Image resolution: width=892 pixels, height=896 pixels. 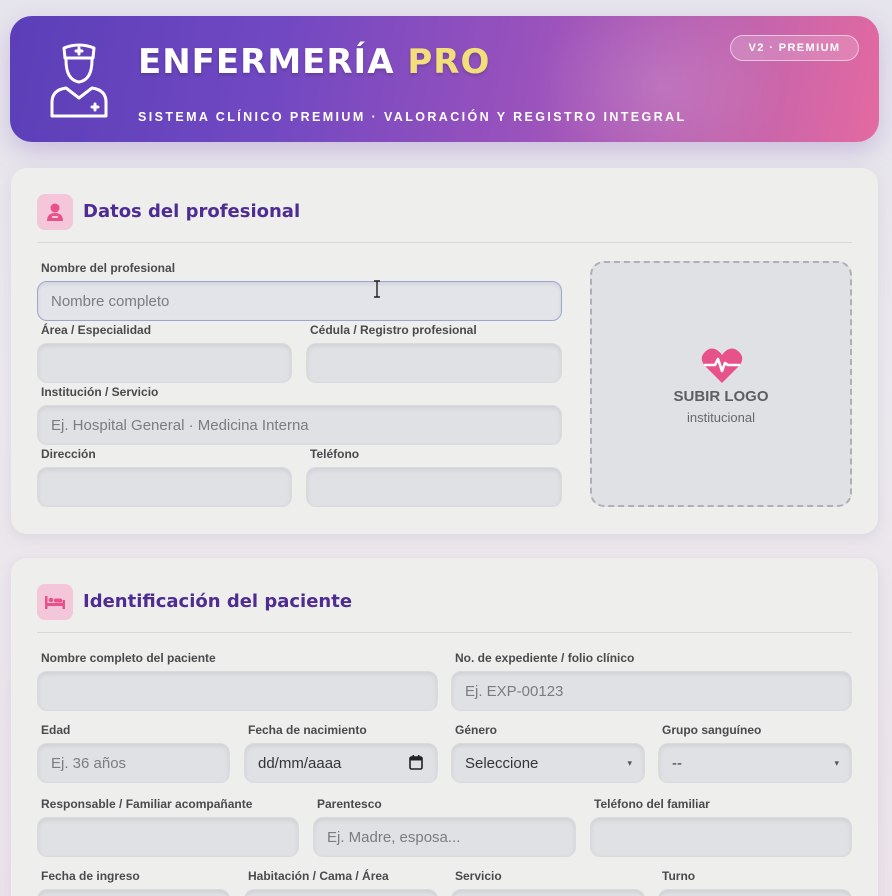 What do you see at coordinates (416, 762) in the screenshot?
I see `calendar-icon` at bounding box center [416, 762].